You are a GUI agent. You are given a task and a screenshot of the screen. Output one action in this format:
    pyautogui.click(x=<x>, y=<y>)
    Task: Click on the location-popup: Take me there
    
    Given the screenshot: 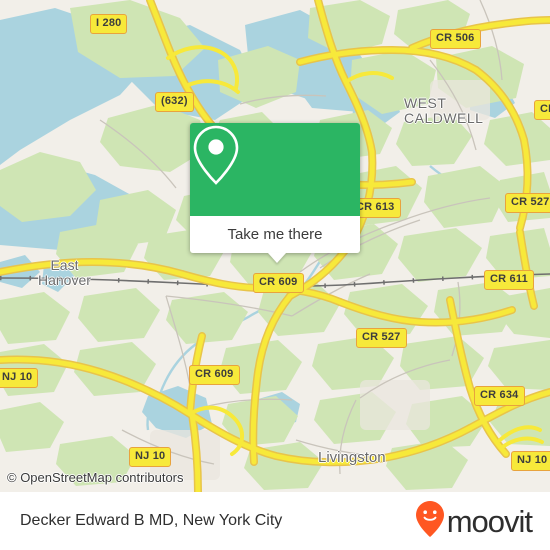 What is the action you would take?
    pyautogui.click(x=275, y=193)
    